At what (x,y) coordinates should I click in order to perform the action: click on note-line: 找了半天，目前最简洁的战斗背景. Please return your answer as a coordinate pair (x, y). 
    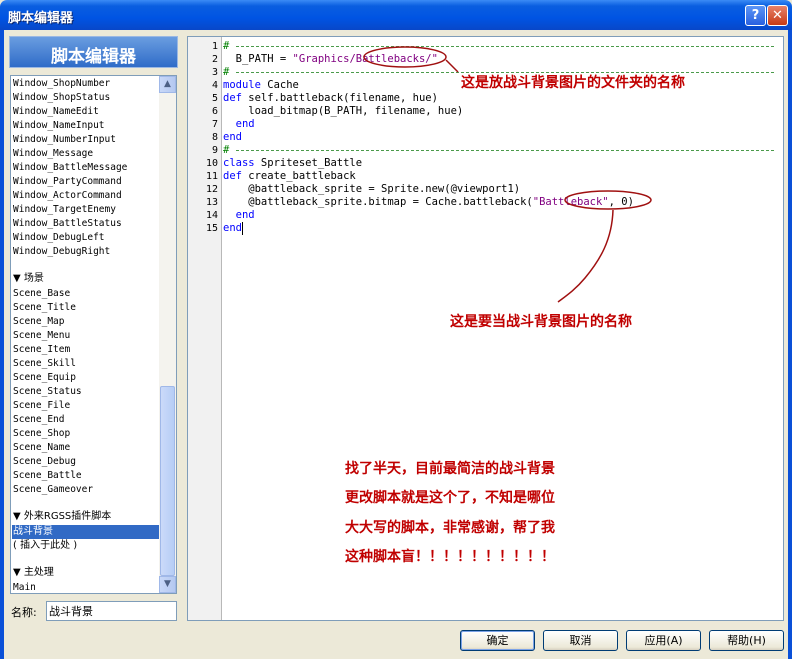
    Looking at the image, I should click on (450, 469).